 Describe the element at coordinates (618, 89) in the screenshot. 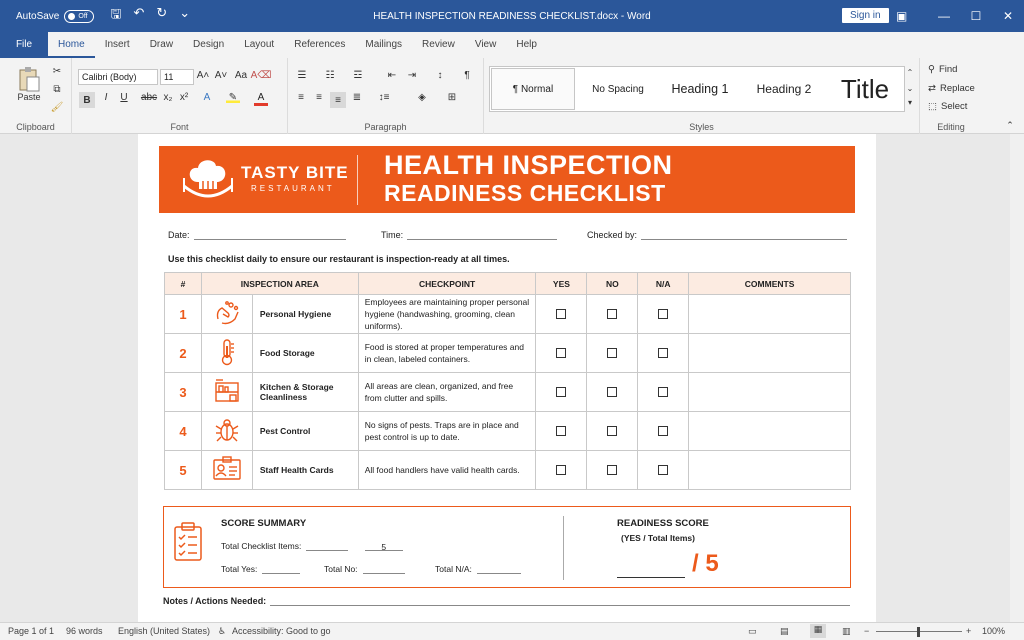

I see `style-no-spacing: No Spacing` at that location.